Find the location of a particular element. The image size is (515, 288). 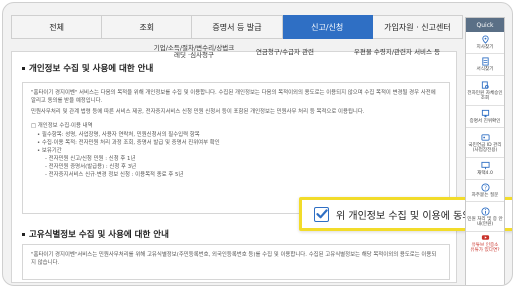

monitor-icon is located at coordinates (485, 165).